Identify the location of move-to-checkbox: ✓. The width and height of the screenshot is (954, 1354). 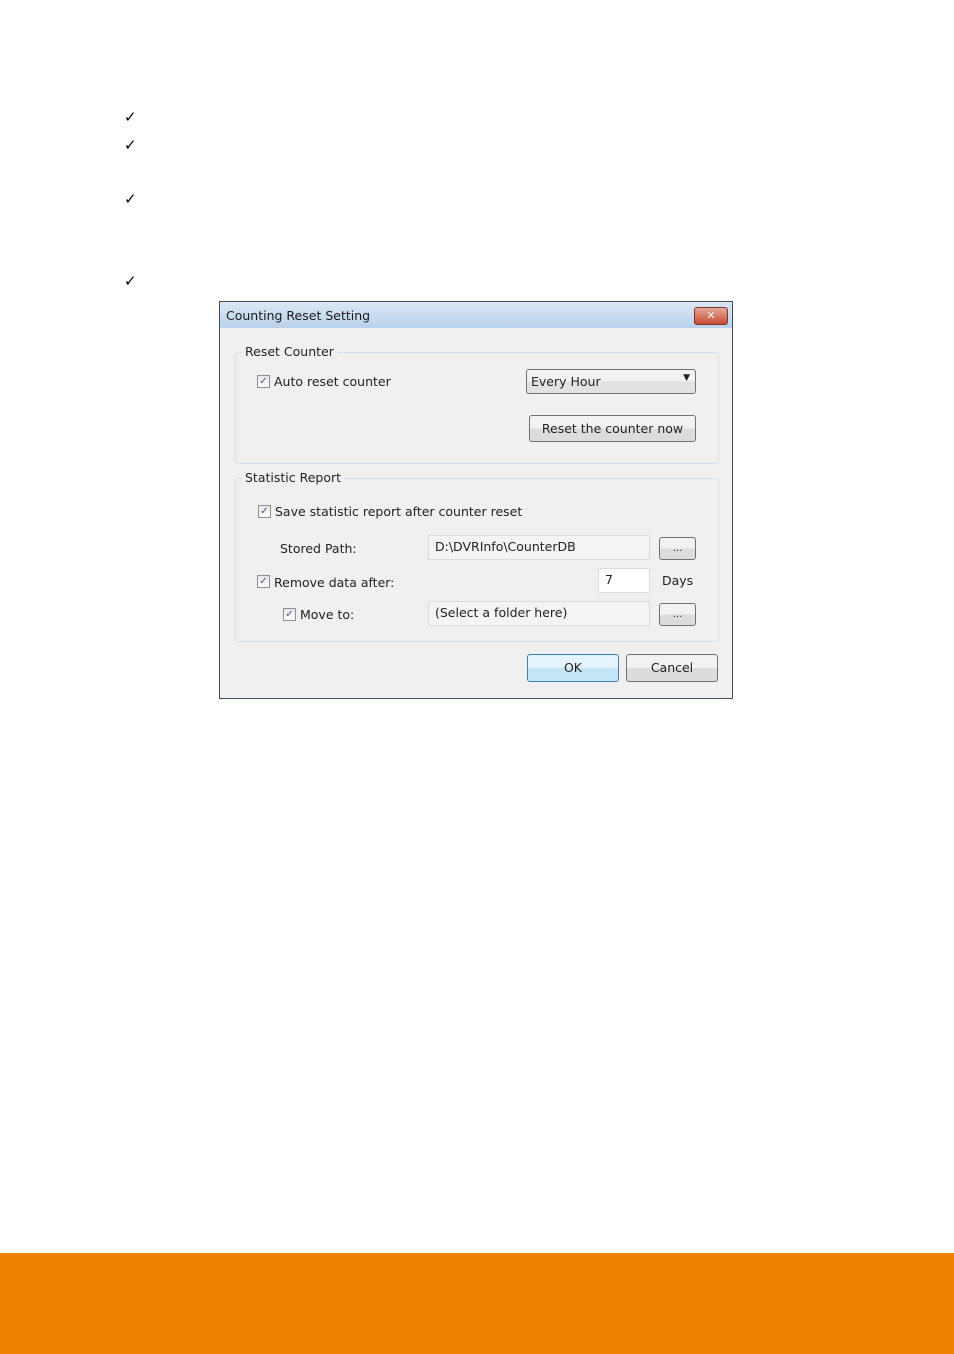
(289, 614).